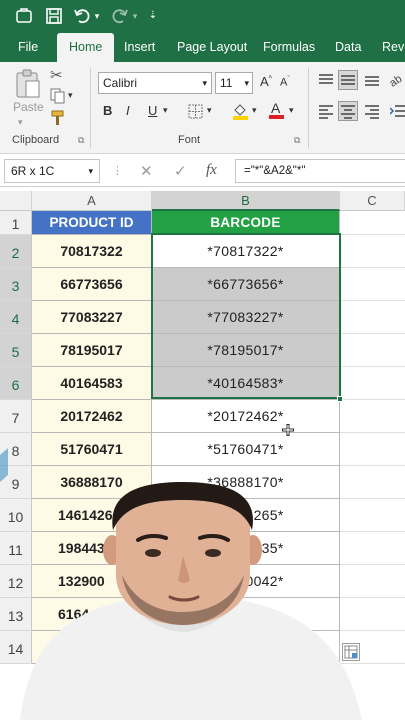 Image resolution: width=405 pixels, height=720 pixels. What do you see at coordinates (16, 223) in the screenshot?
I see `row-number: 1` at bounding box center [16, 223].